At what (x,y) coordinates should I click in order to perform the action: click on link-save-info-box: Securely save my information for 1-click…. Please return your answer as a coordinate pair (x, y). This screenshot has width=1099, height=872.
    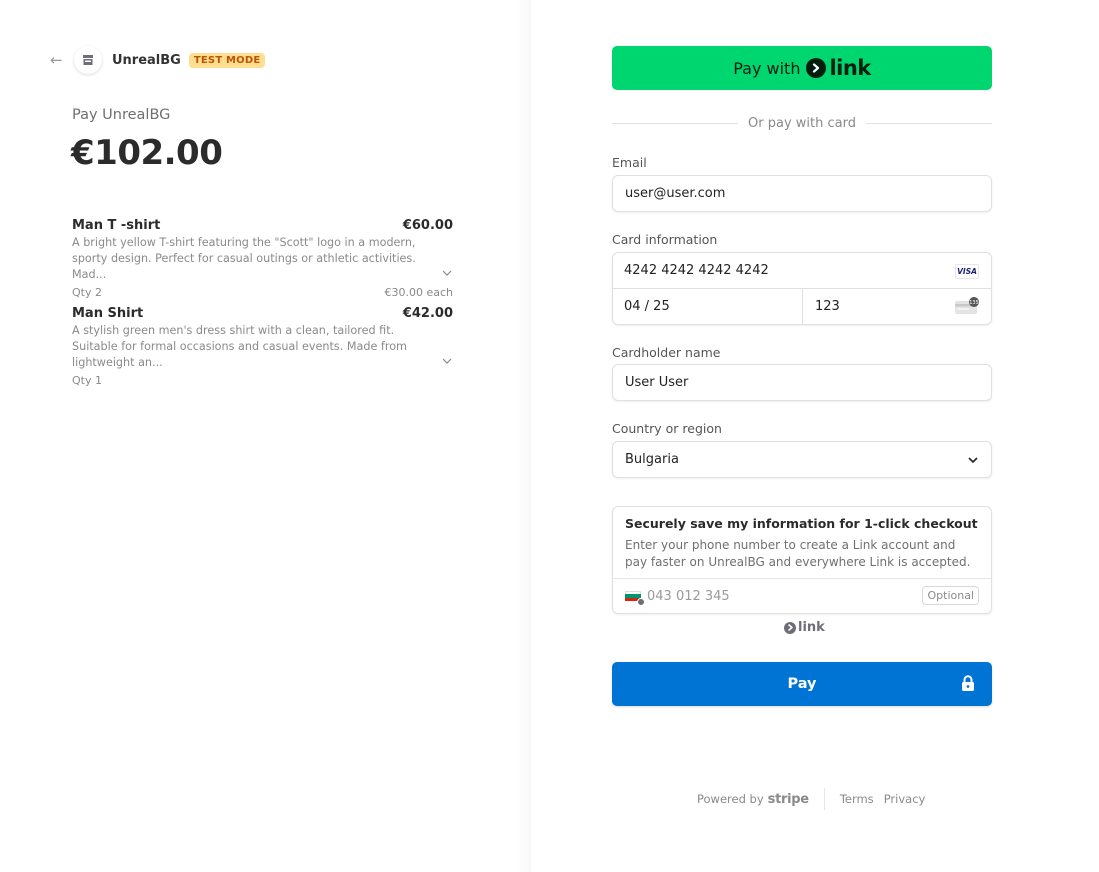
    Looking at the image, I should click on (802, 560).